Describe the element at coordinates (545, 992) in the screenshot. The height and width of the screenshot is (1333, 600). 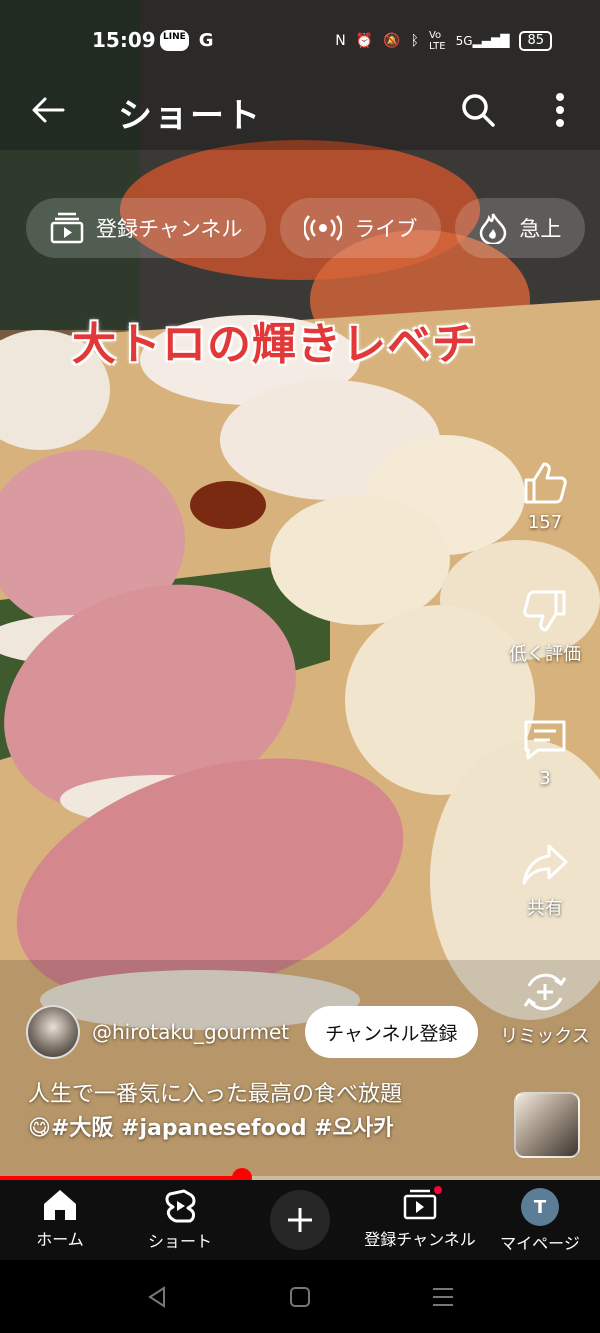
I see `remix-icon` at that location.